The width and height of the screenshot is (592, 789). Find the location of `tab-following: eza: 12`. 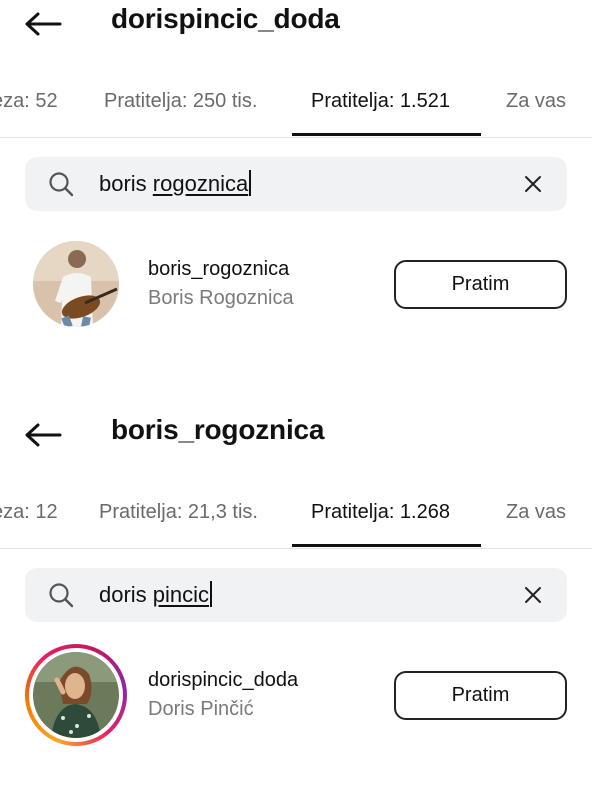

tab-following: eza: 12 is located at coordinates (29, 512).